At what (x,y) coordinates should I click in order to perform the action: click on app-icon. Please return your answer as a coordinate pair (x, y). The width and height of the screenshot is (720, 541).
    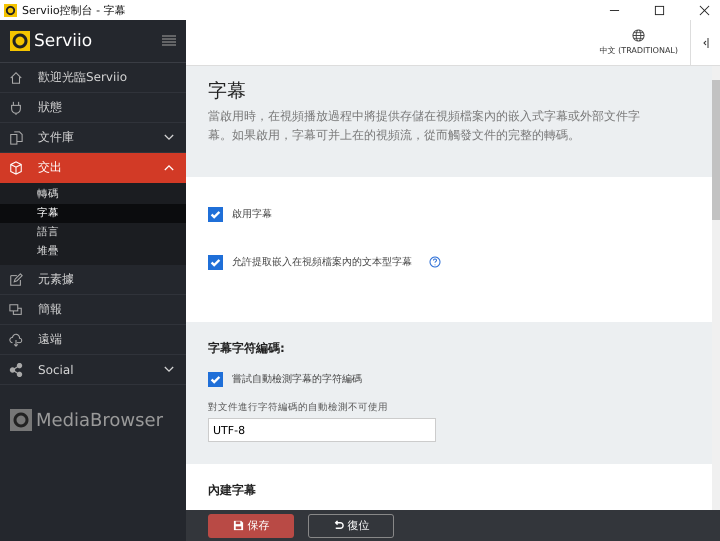
    Looking at the image, I should click on (10, 10).